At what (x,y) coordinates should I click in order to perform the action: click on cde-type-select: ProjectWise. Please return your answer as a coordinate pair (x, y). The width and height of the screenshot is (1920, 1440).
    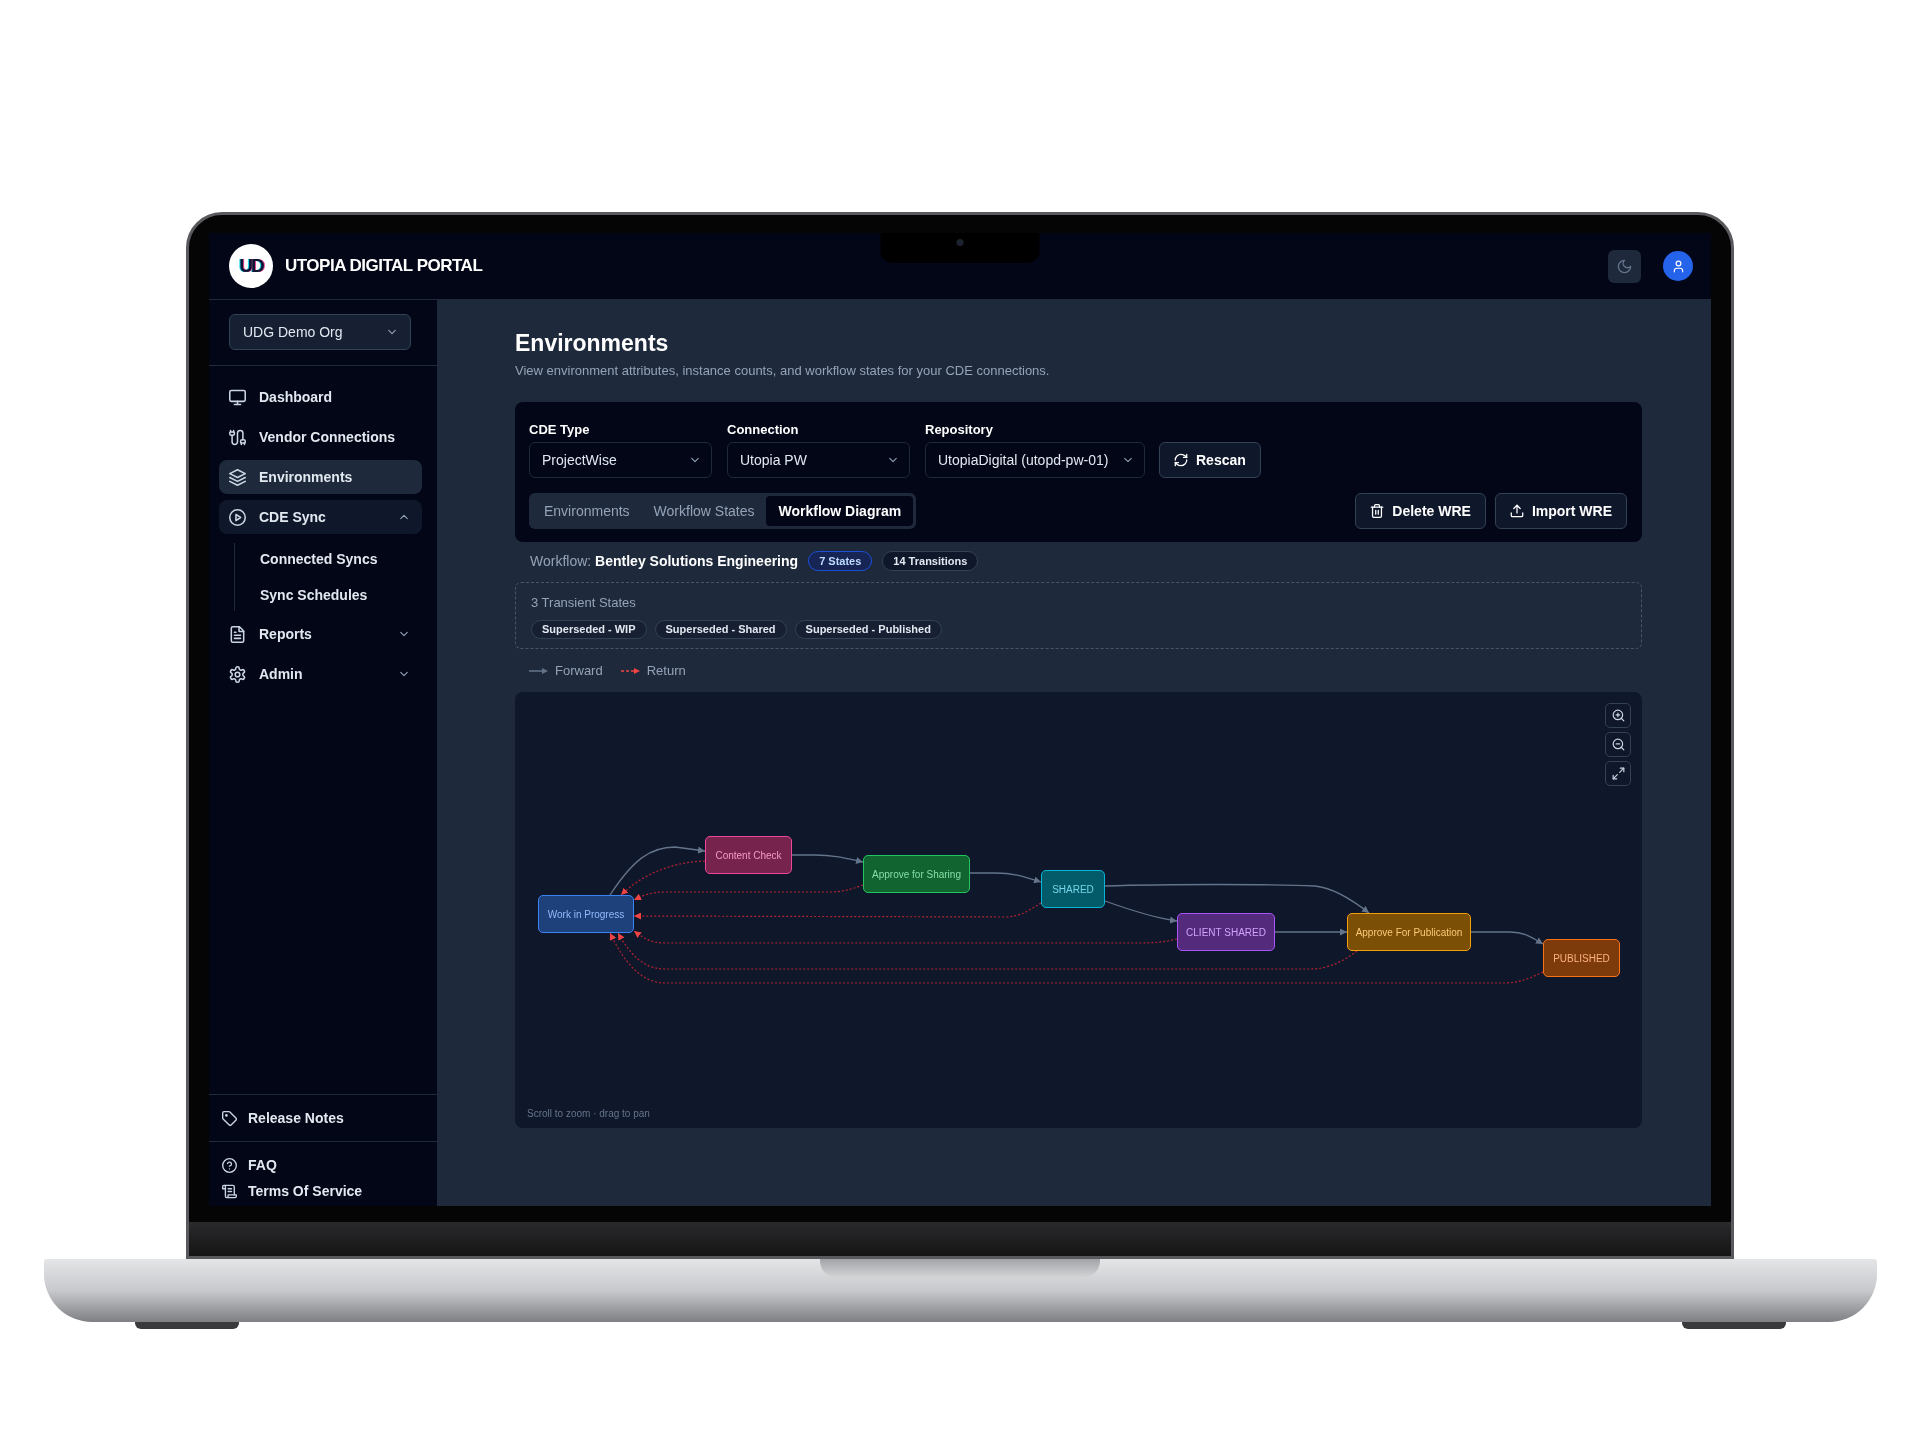
    Looking at the image, I should click on (620, 460).